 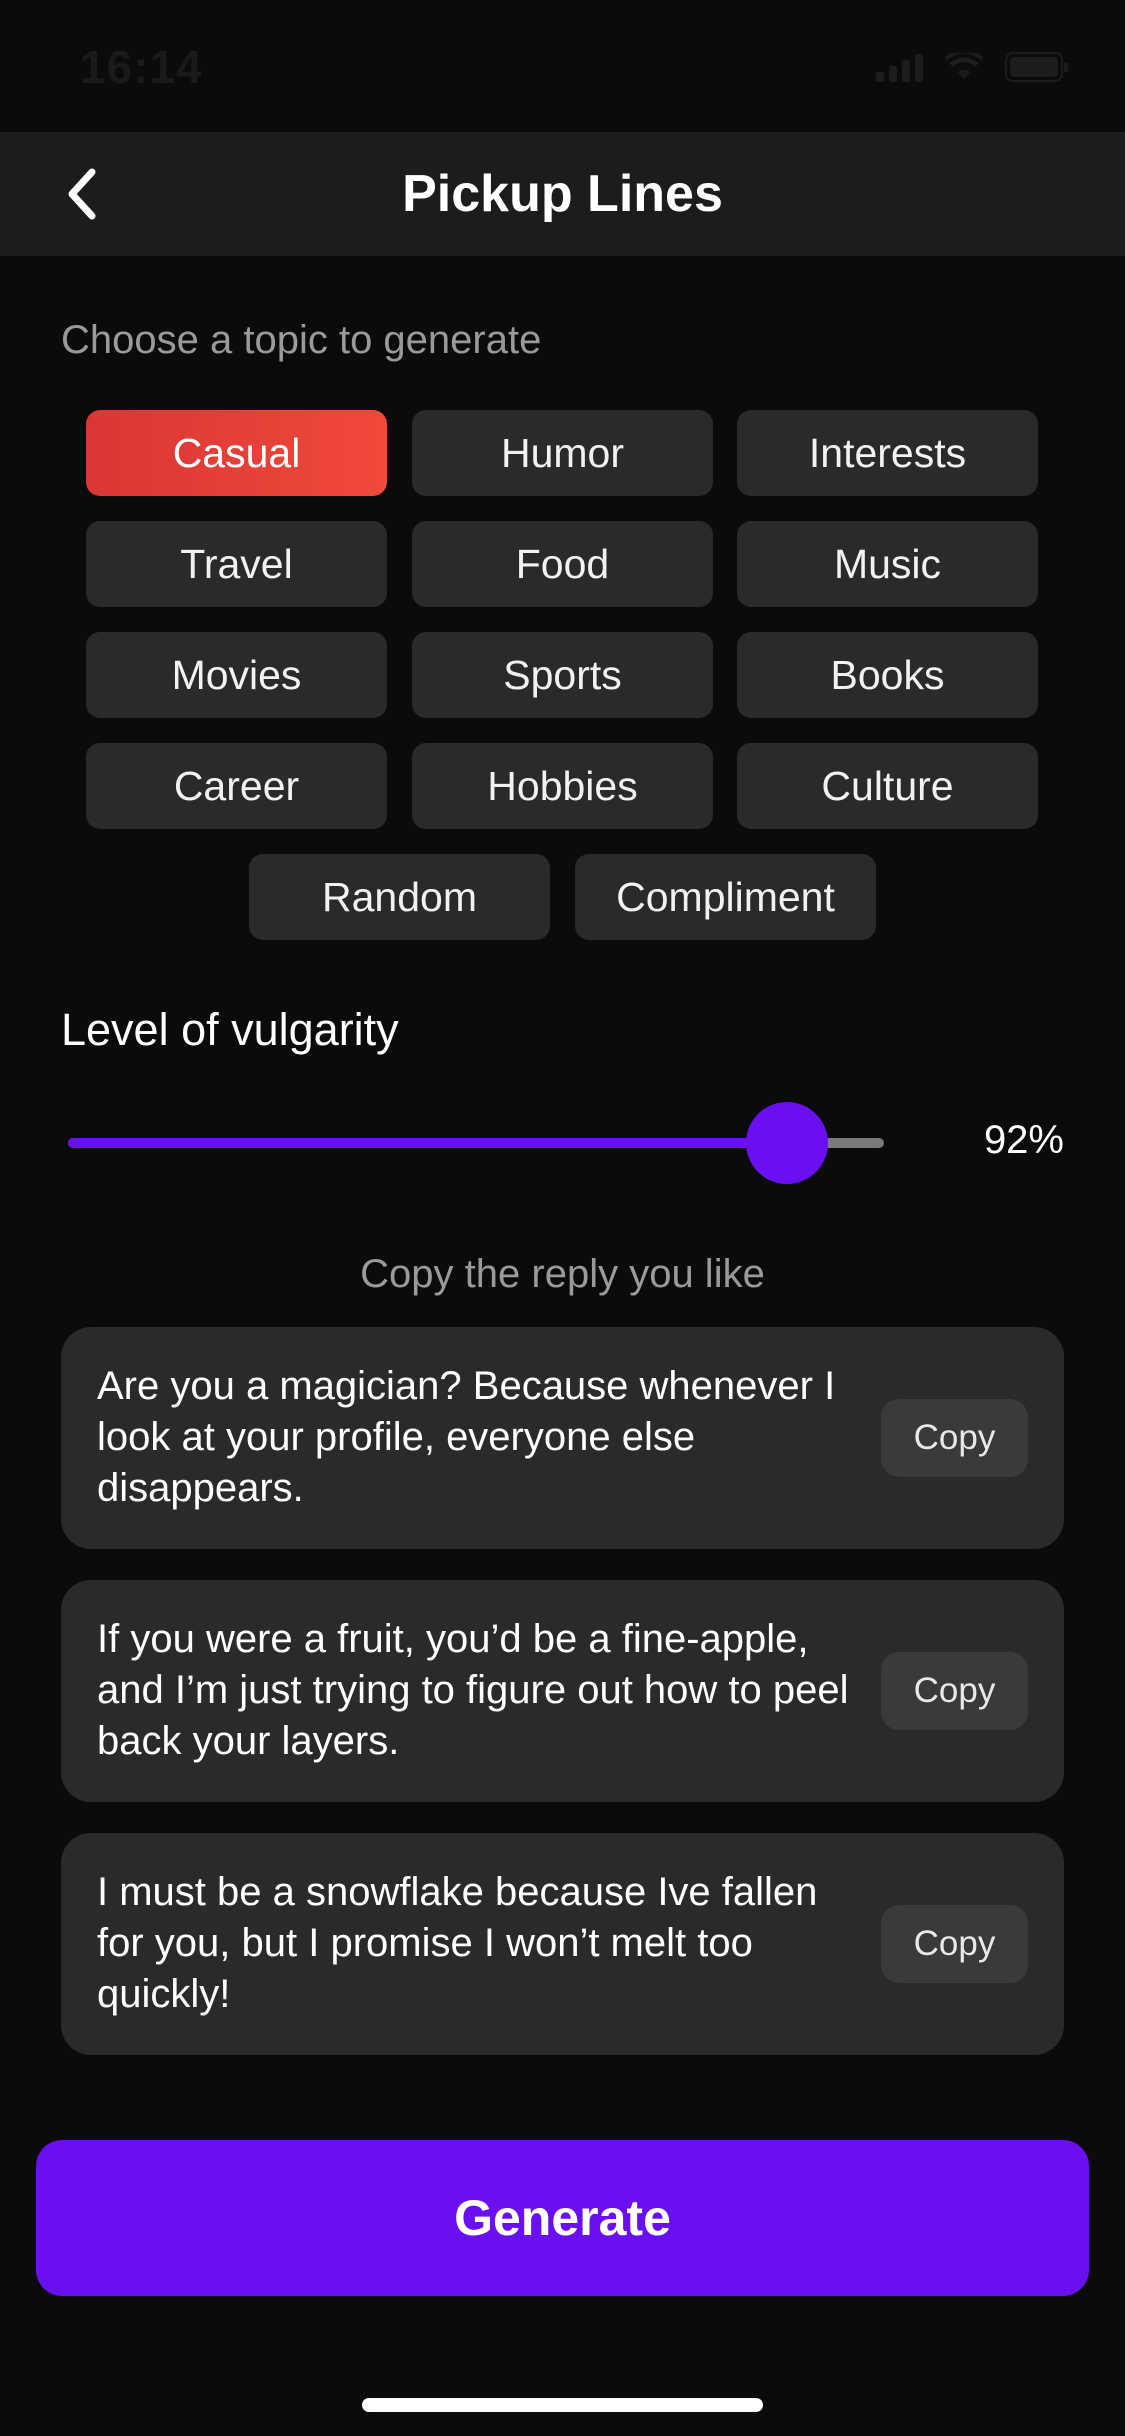 I want to click on wifi-icon, so click(x=964, y=67).